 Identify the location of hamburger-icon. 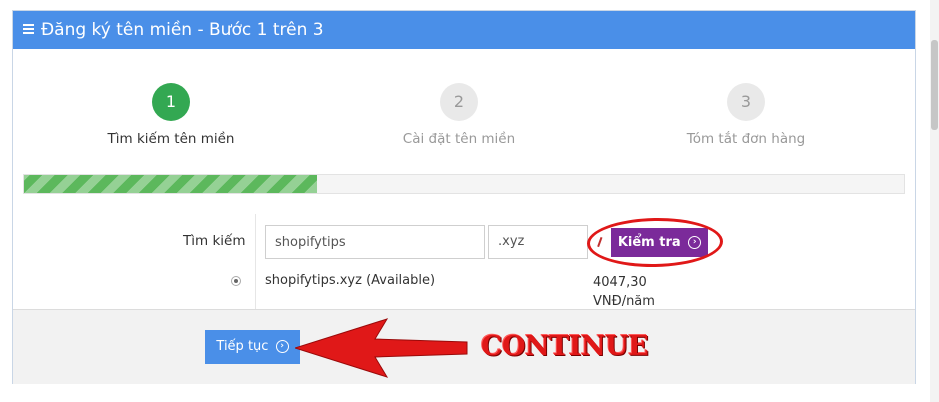
(28, 29).